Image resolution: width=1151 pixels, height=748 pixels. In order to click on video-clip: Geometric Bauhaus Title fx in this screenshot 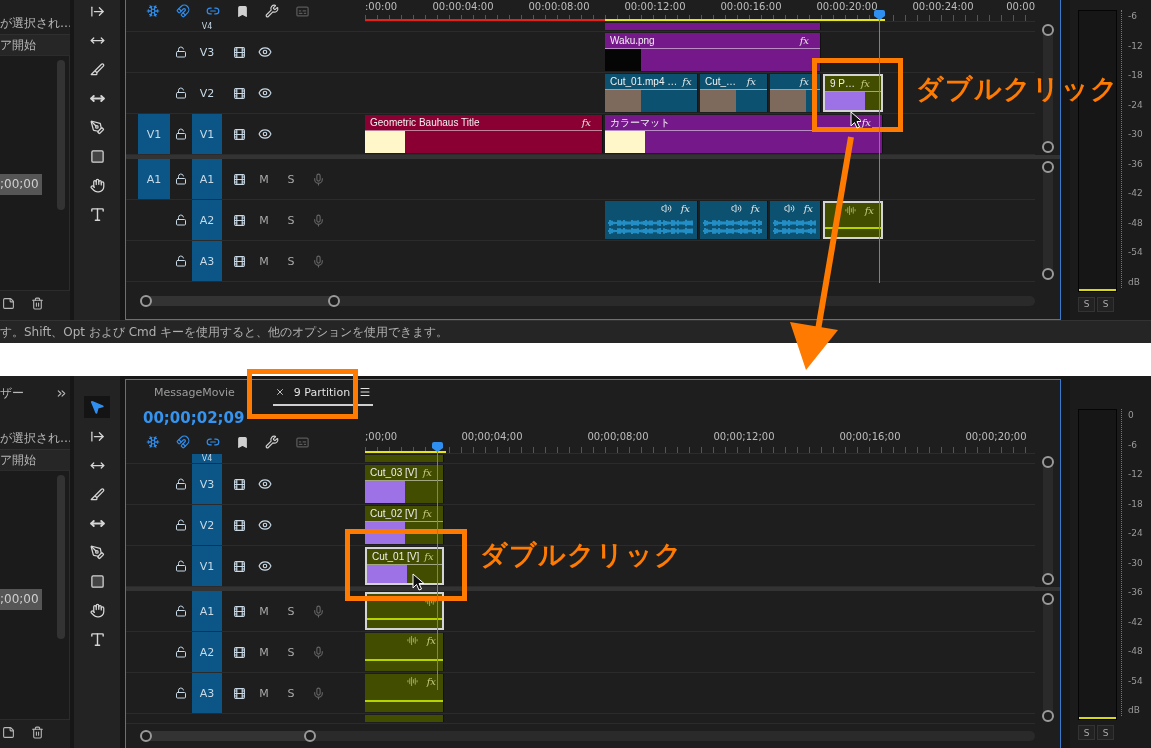, I will do `click(484, 134)`.